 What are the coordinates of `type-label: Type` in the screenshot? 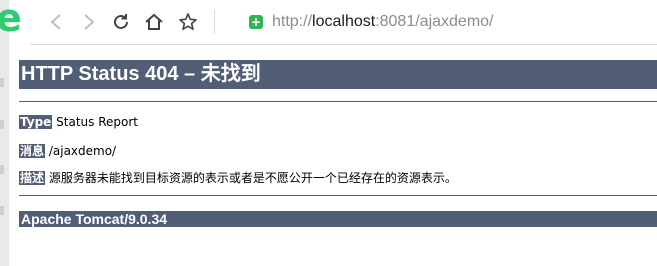 It's located at (36, 122).